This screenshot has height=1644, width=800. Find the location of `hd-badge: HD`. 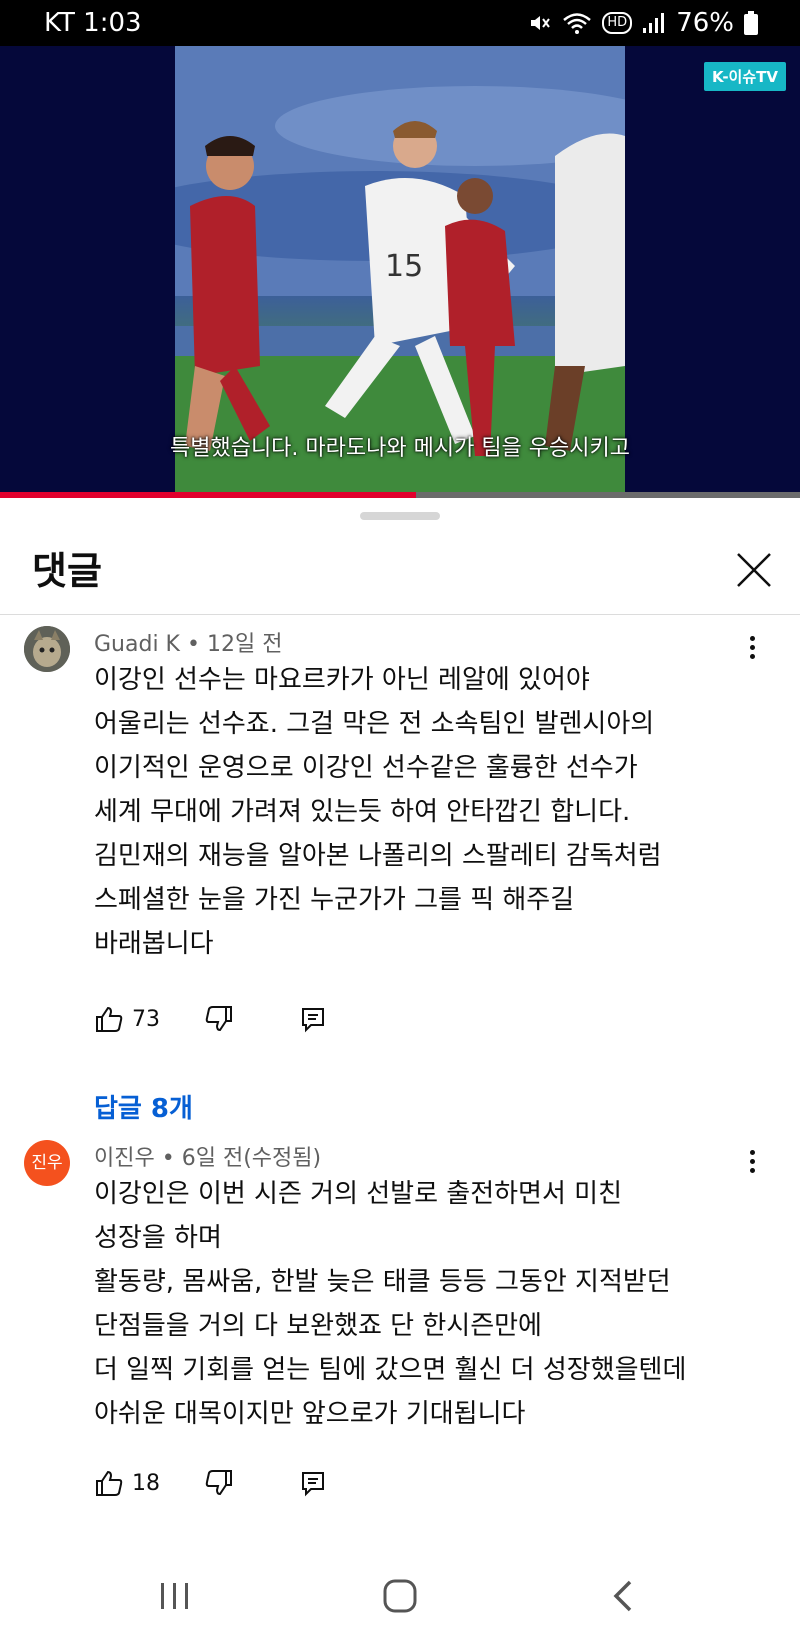

hd-badge: HD is located at coordinates (617, 23).